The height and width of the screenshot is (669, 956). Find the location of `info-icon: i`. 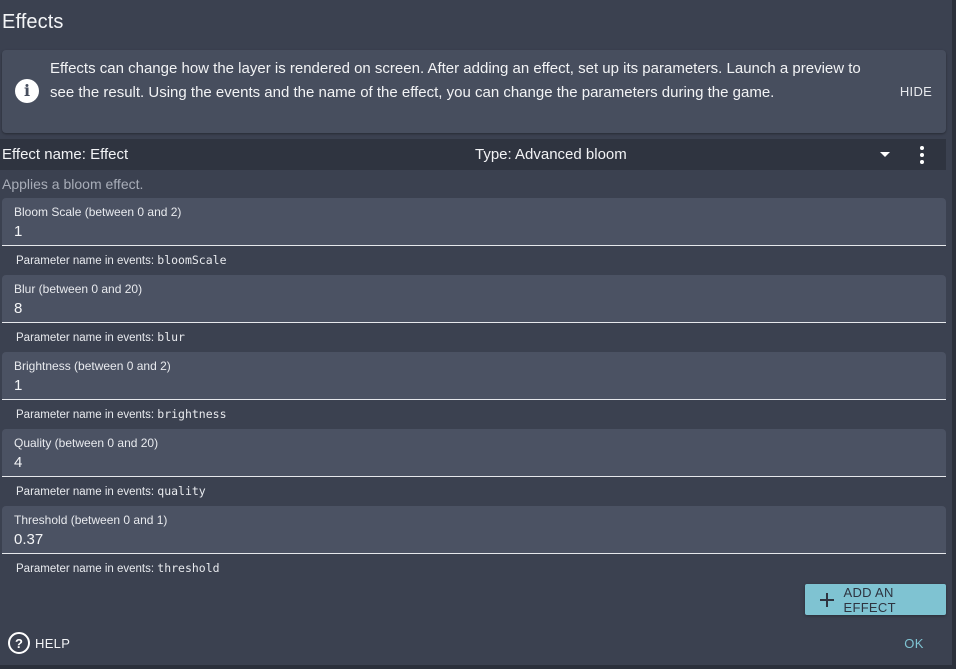

info-icon: i is located at coordinates (27, 91).